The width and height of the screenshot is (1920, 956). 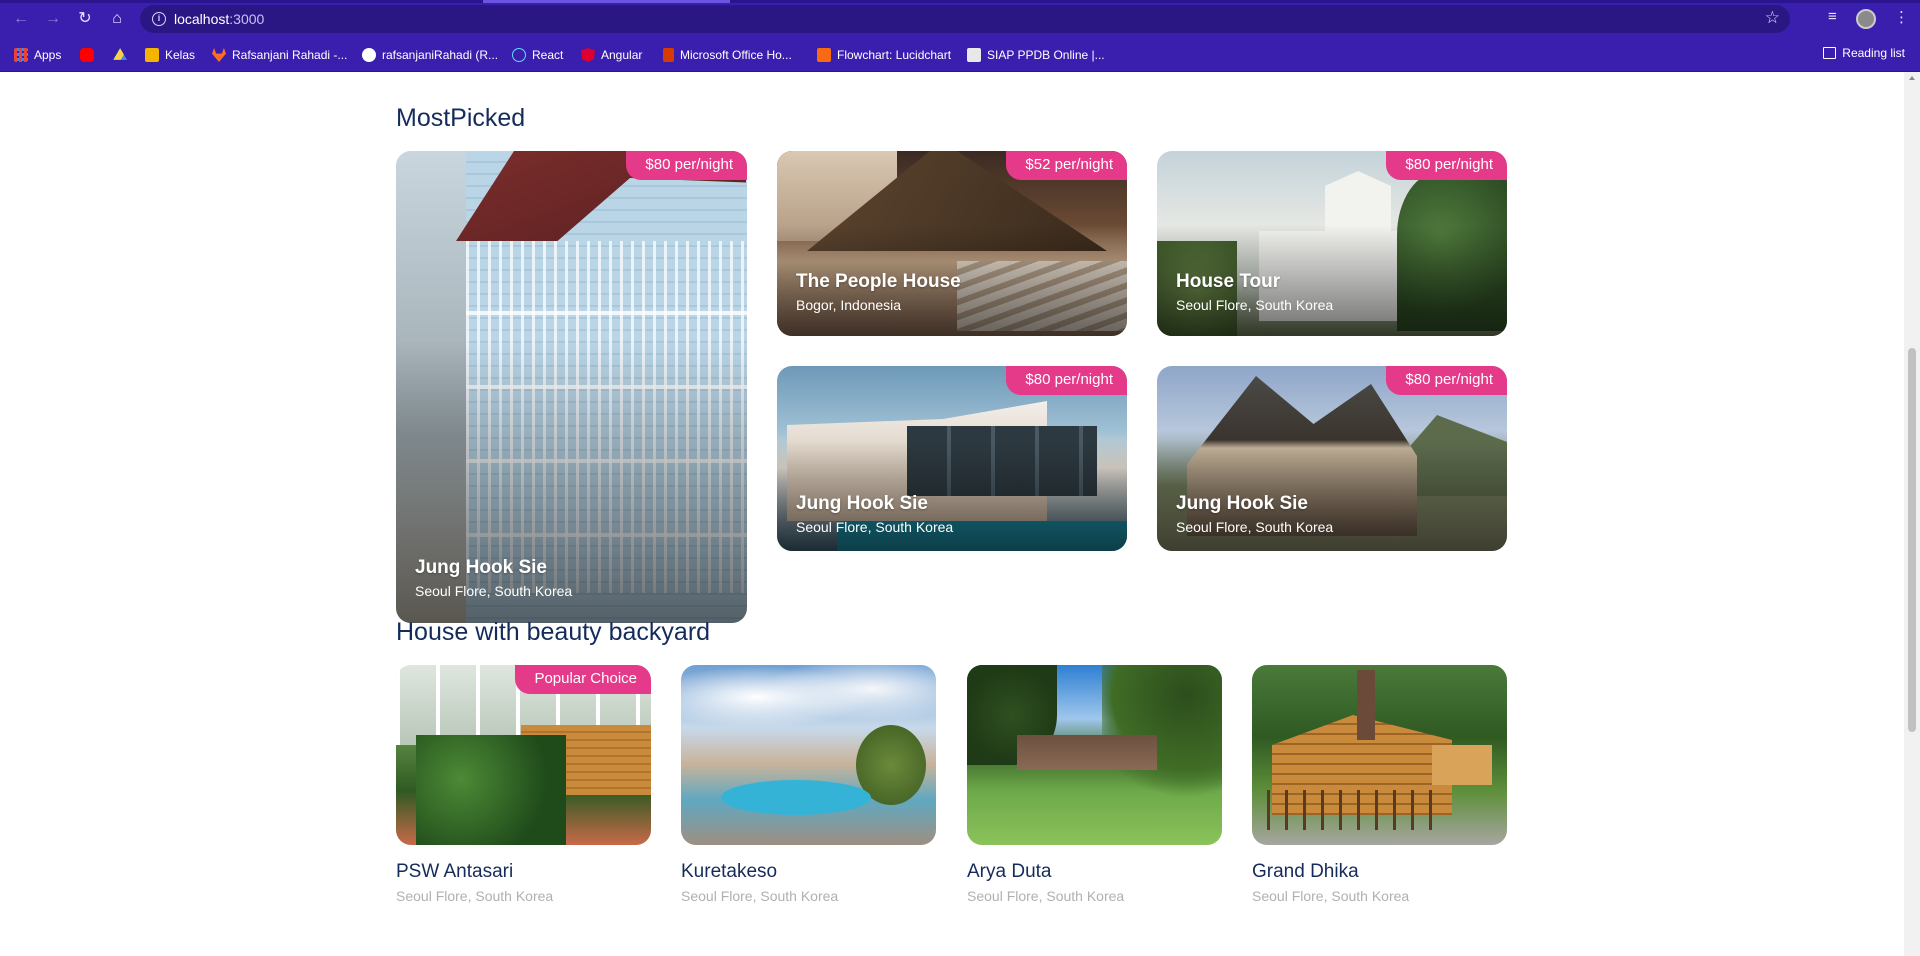 What do you see at coordinates (519, 55) in the screenshot?
I see `react-icon` at bounding box center [519, 55].